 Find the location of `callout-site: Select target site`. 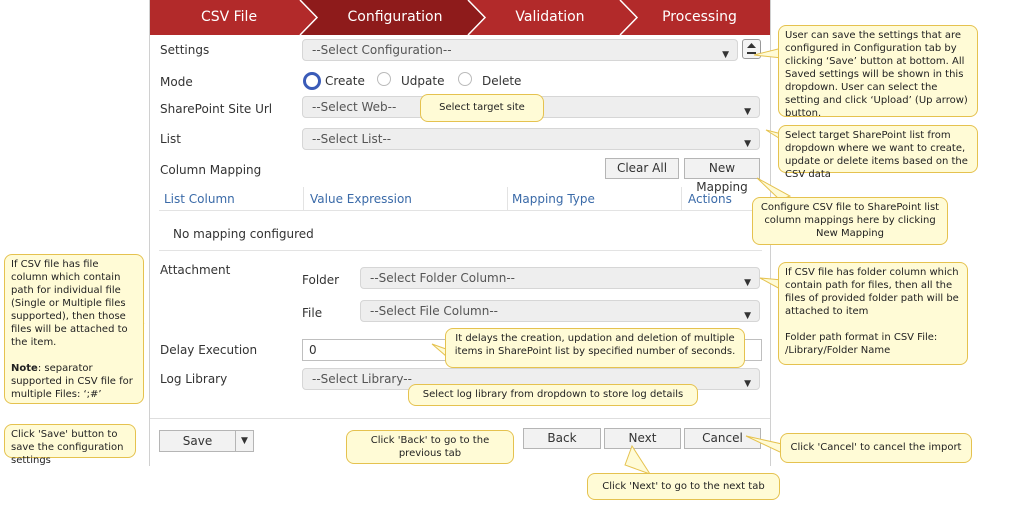

callout-site: Select target site is located at coordinates (482, 108).